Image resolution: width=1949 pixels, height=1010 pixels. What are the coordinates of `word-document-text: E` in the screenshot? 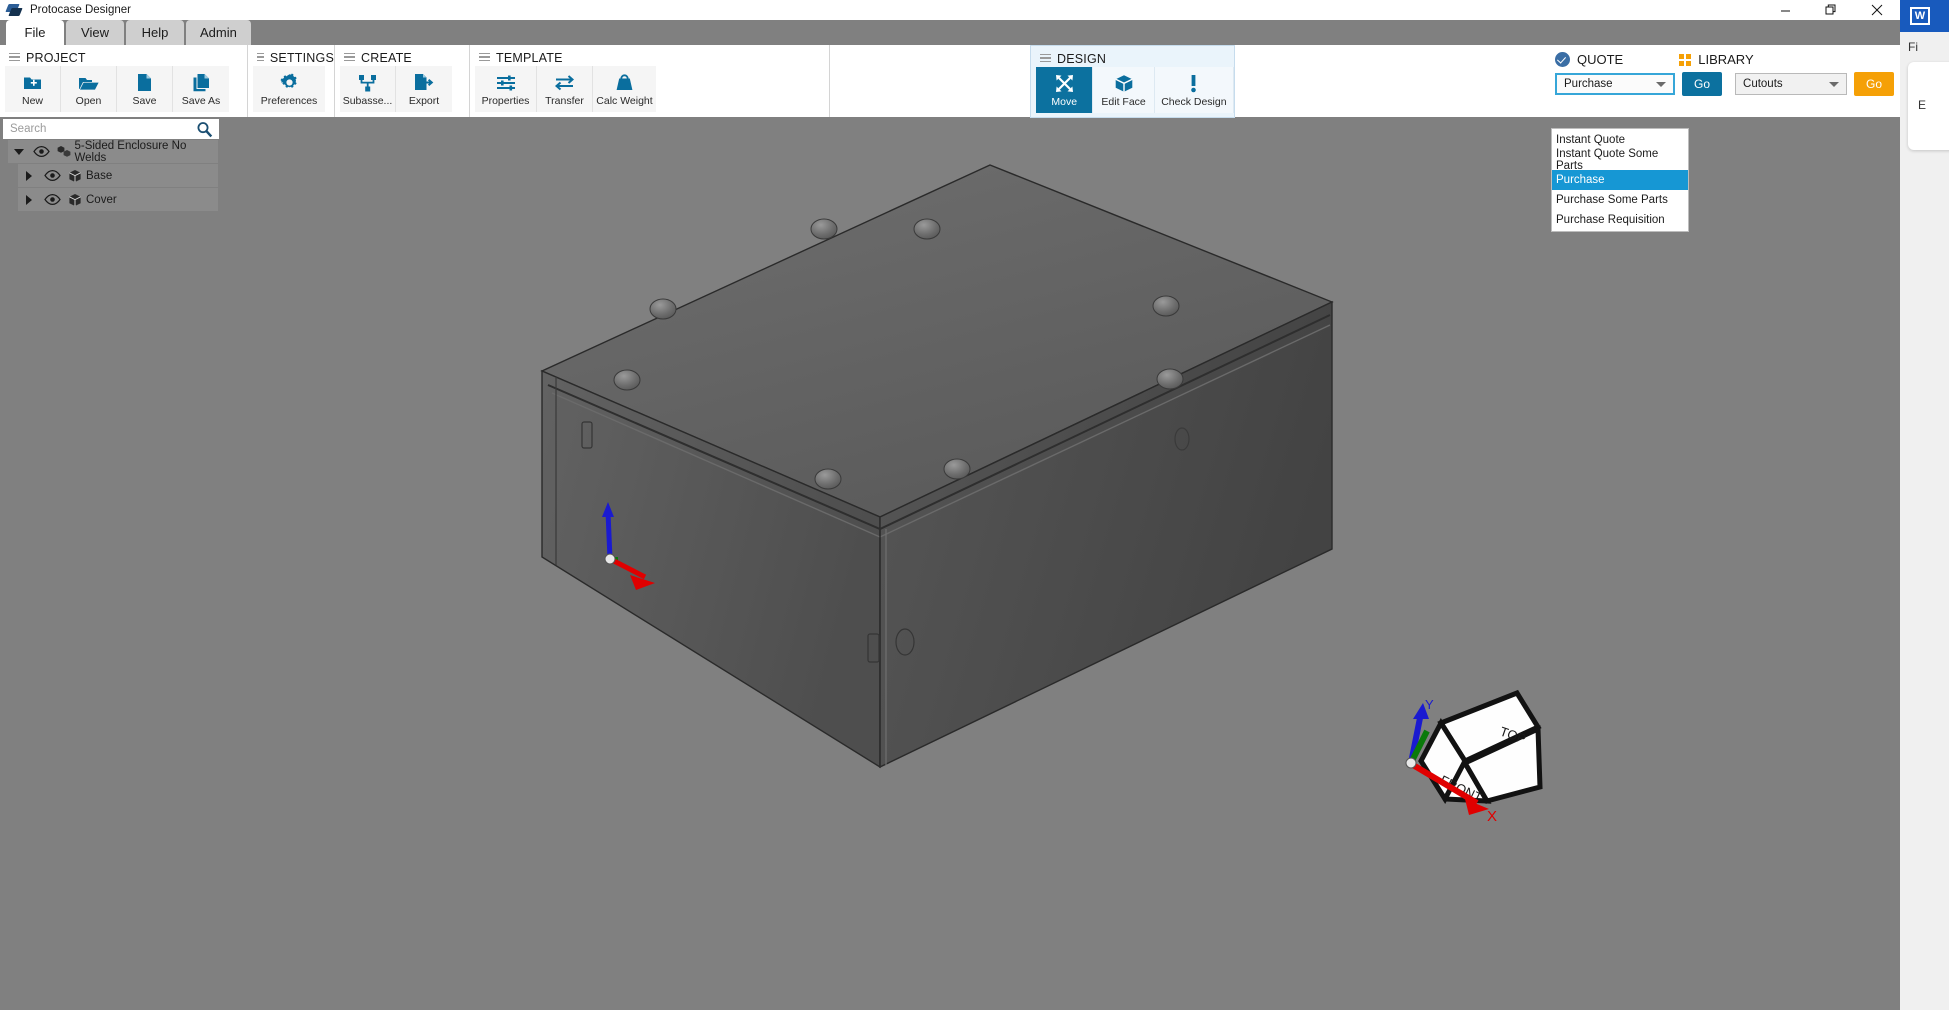 It's located at (1922, 105).